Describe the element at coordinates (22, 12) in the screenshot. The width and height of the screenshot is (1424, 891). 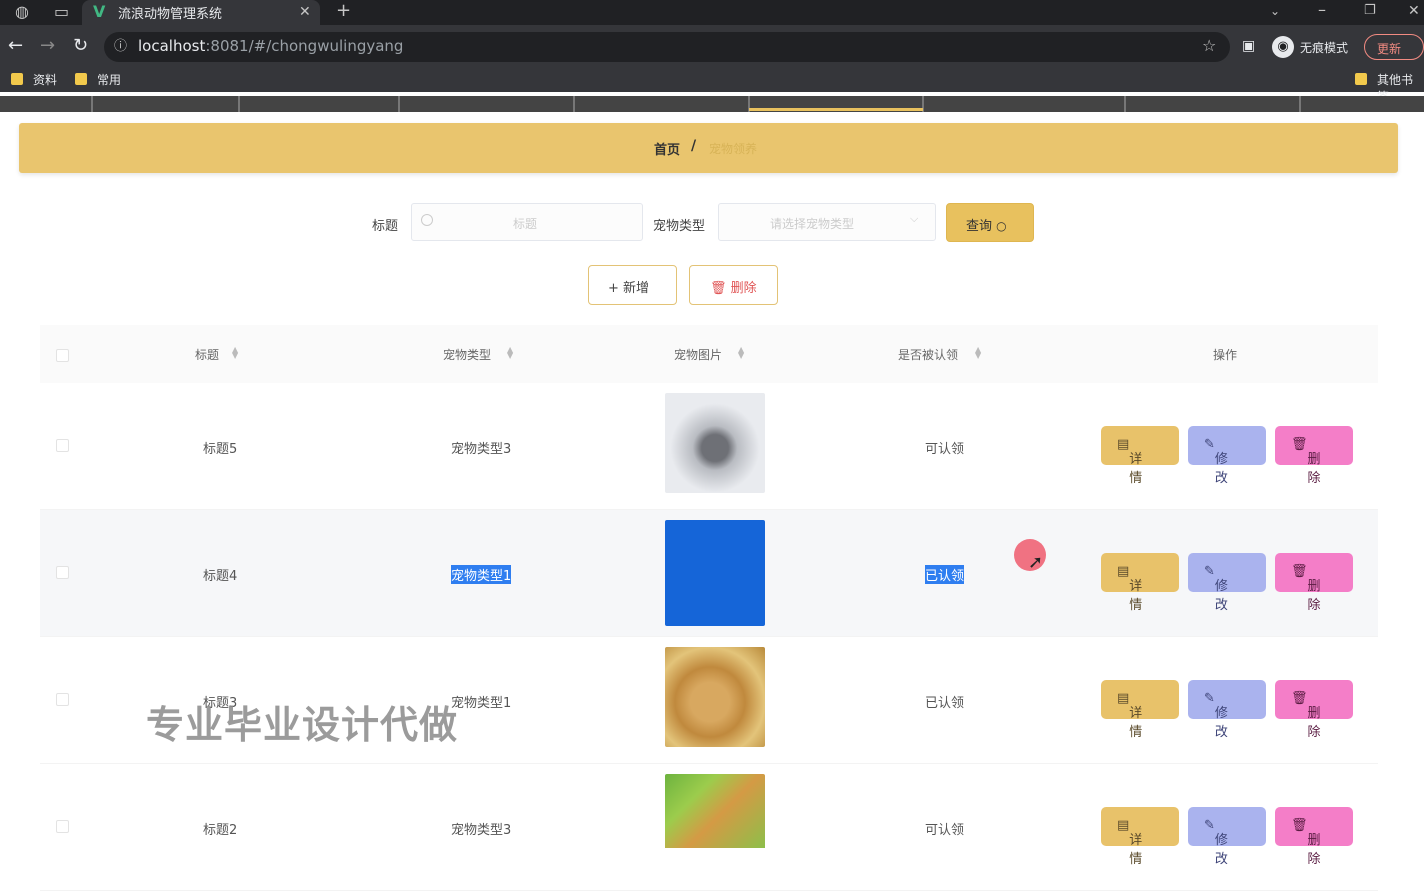
I see `globe-icon: ◍` at that location.